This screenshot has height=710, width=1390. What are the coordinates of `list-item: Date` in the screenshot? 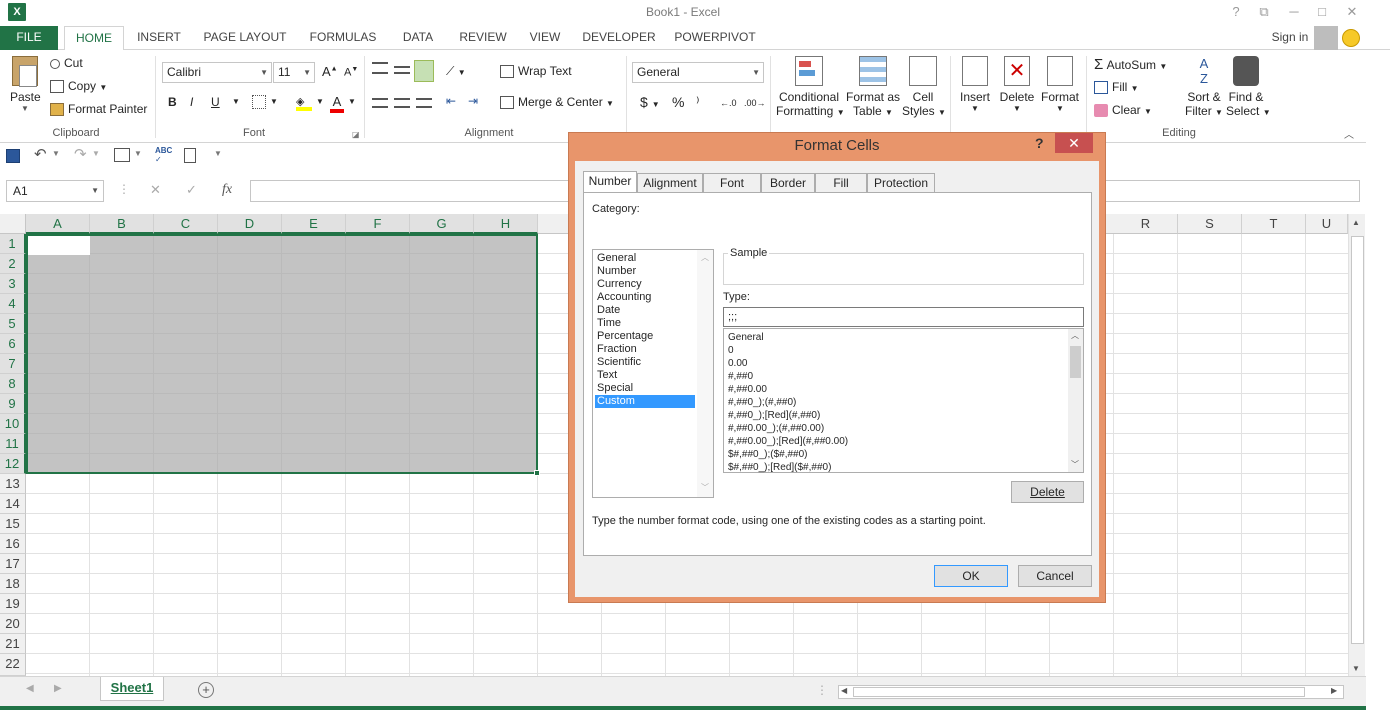 It's located at (645, 310).